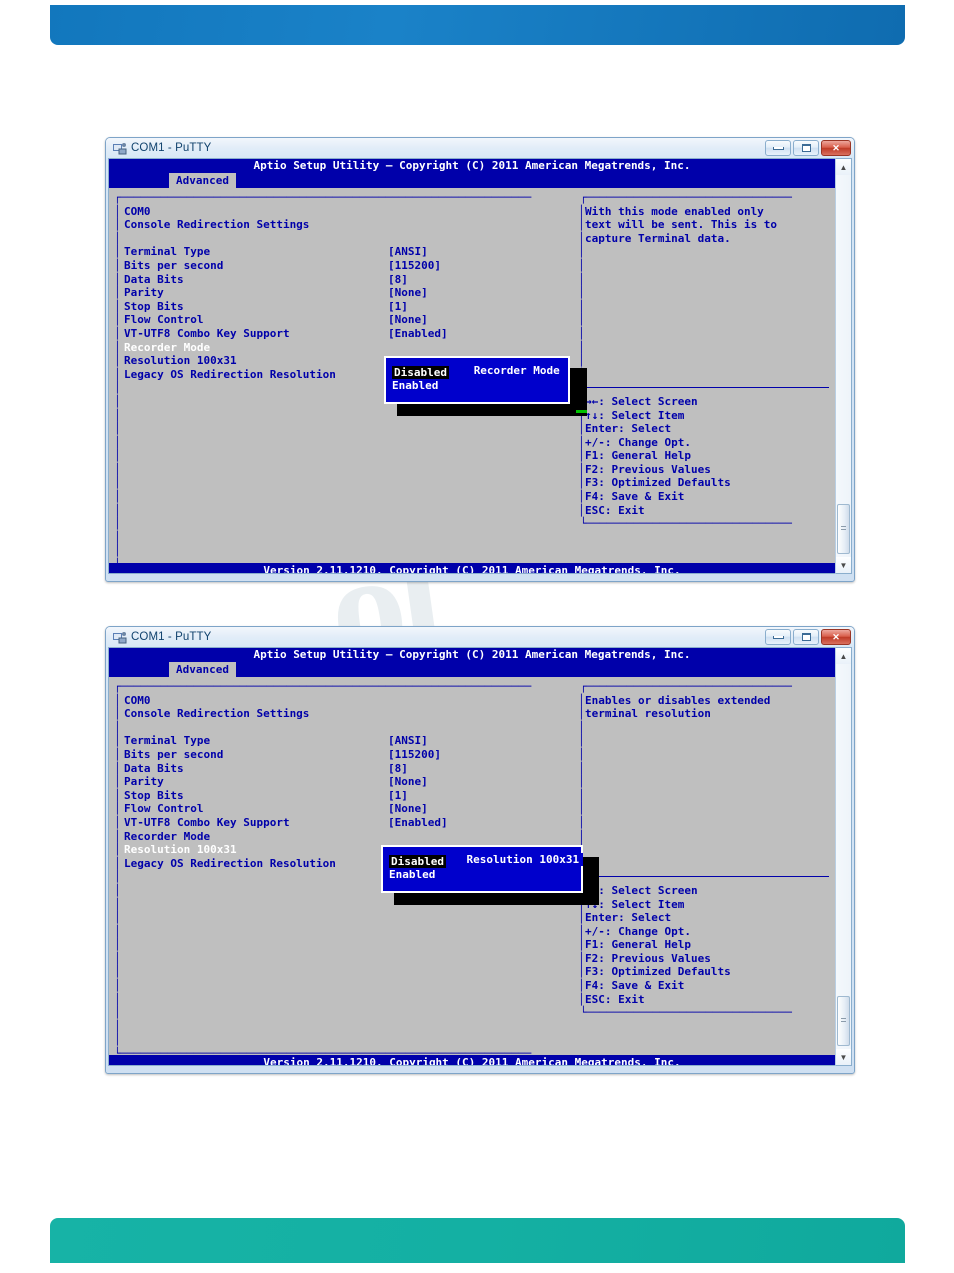 The height and width of the screenshot is (1273, 954). What do you see at coordinates (638, 931) in the screenshot?
I see `help-key-line-text: +/-: Change Opt.` at bounding box center [638, 931].